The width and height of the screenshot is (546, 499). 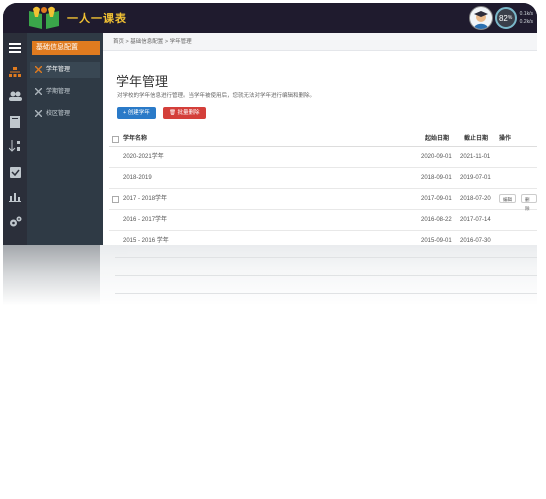 I want to click on breadcrumb-home: 首页, so click(x=118, y=42).